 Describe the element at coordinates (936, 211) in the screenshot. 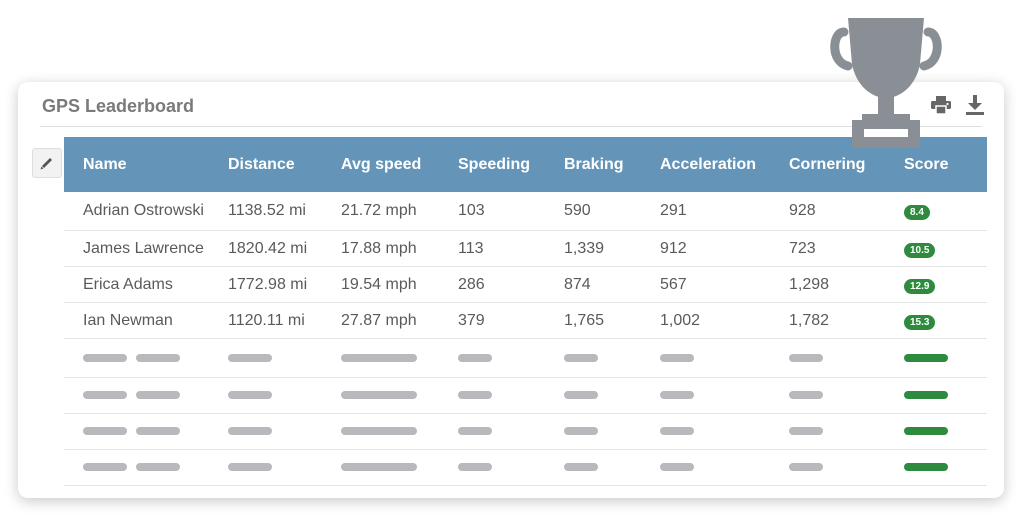

I see `cell-score: 8.4` at that location.